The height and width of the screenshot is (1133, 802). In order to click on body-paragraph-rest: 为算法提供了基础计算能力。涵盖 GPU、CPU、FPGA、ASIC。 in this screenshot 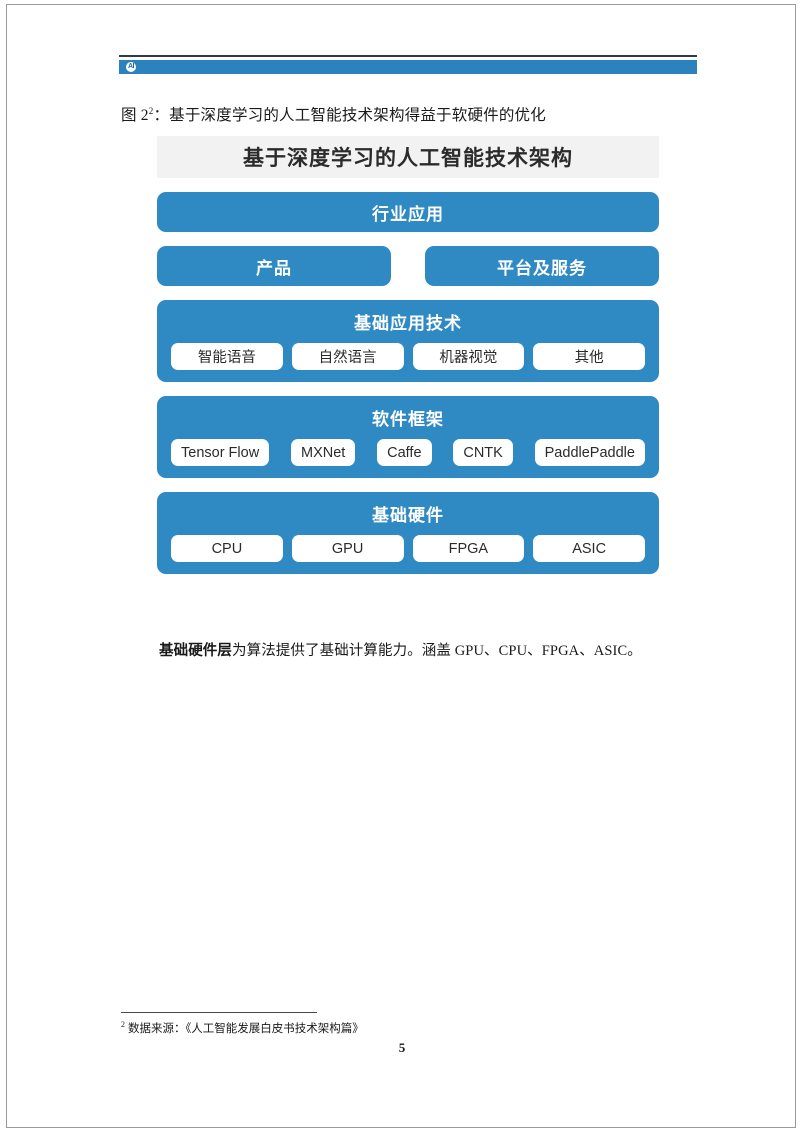, I will do `click(437, 651)`.